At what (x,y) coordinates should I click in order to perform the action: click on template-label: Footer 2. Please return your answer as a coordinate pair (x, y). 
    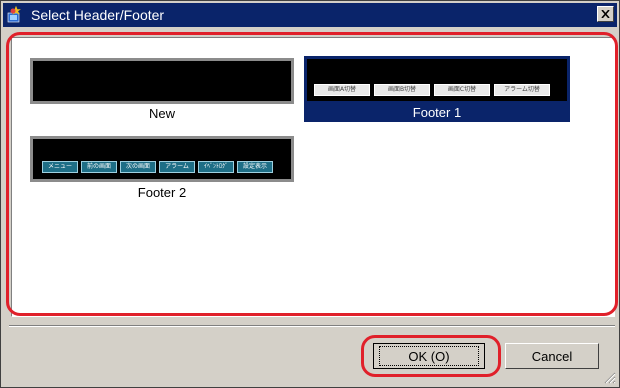
    Looking at the image, I should click on (162, 192).